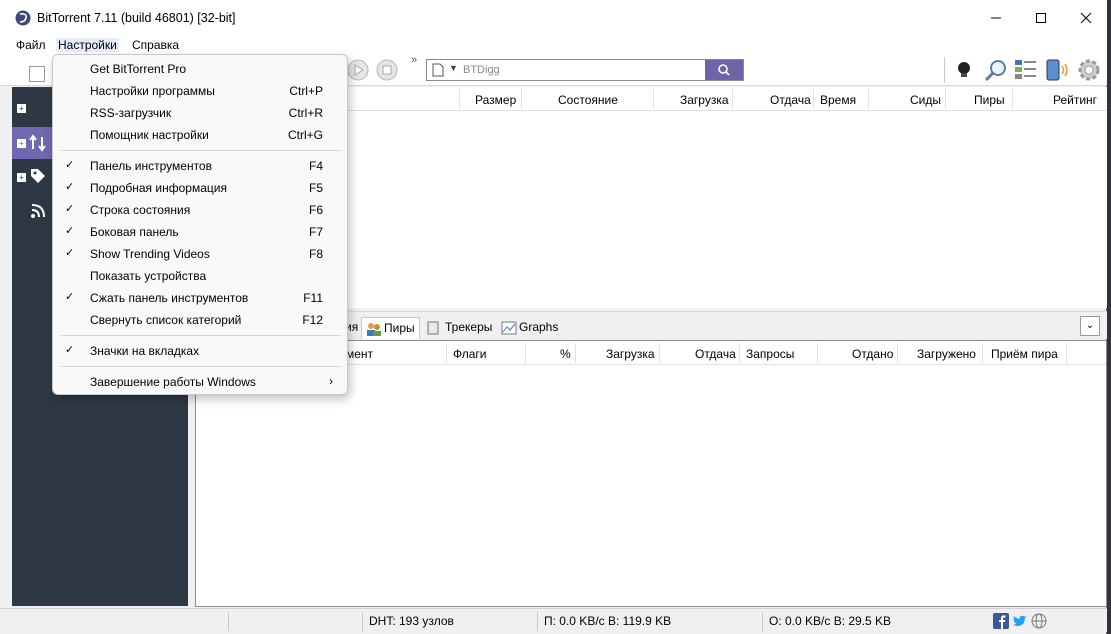  Describe the element at coordinates (872, 354) in the screenshot. I see `peer-column-uploaded: Отдано` at that location.